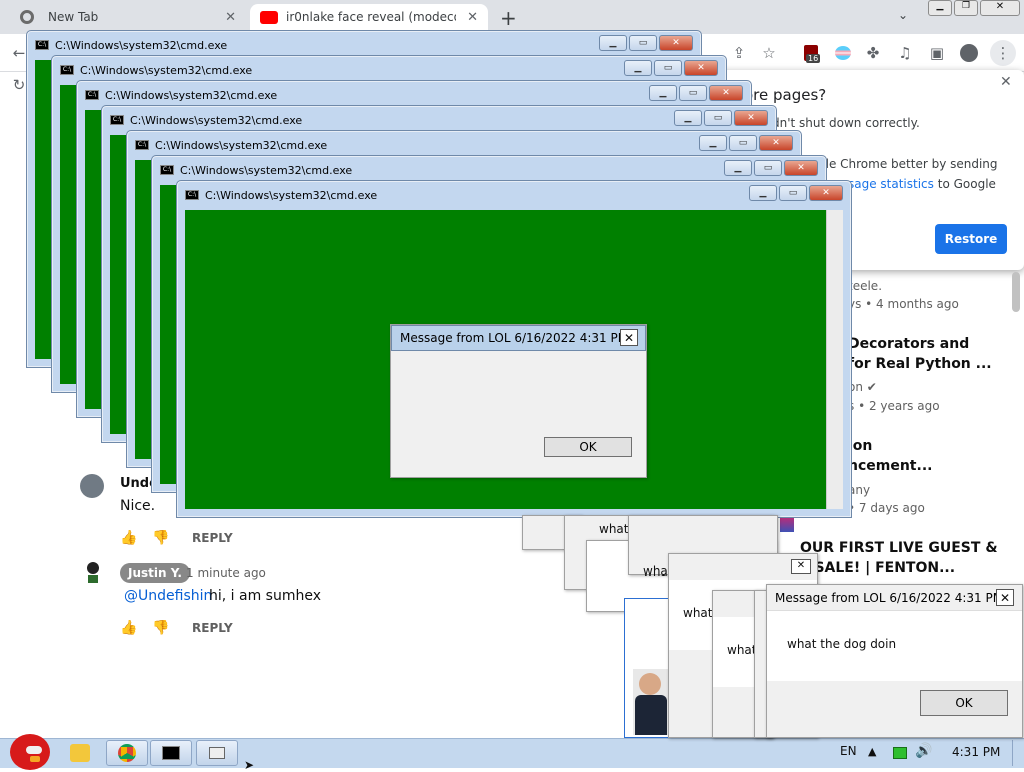  I want to click on scrollbar, so click(834, 359).